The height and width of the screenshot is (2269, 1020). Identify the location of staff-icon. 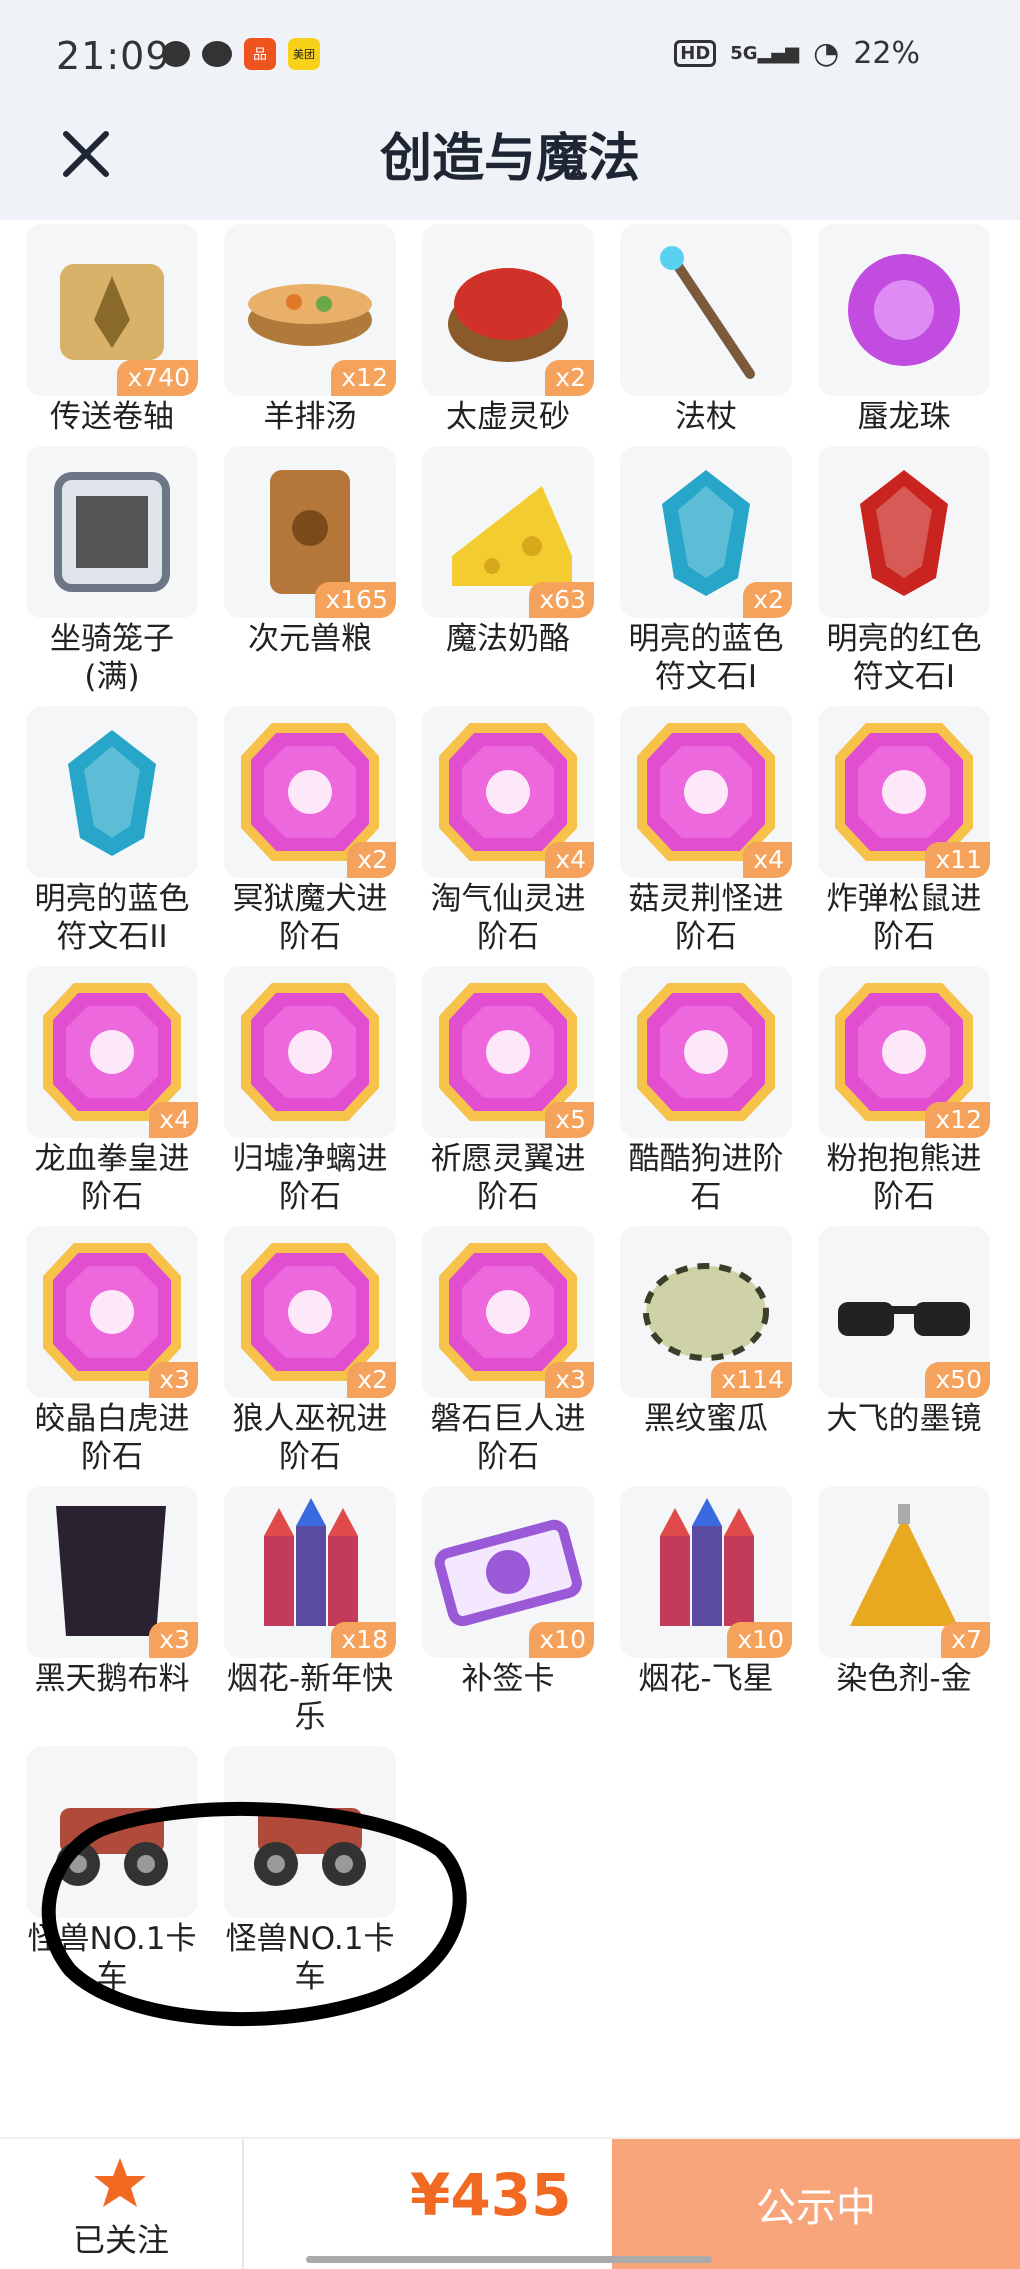
(707, 312).